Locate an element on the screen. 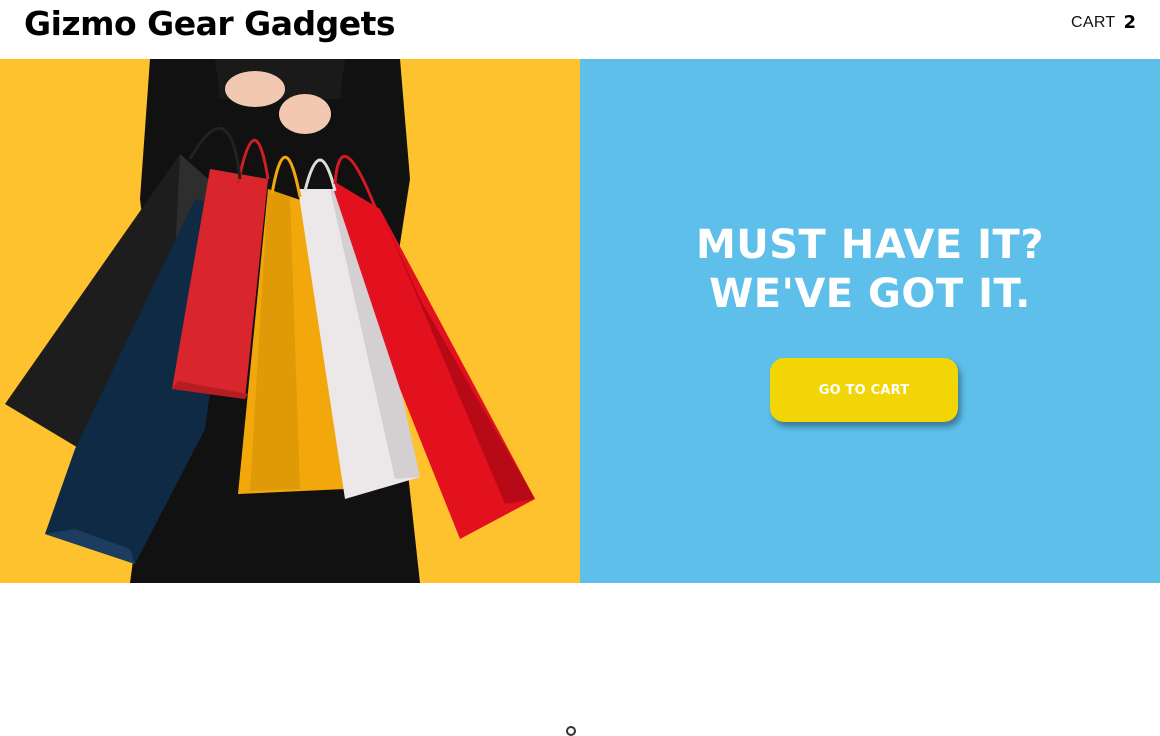 This screenshot has height=736, width=1160. site-header: Gizmo Gear Gadgets CART 2 is located at coordinates (580, 29).